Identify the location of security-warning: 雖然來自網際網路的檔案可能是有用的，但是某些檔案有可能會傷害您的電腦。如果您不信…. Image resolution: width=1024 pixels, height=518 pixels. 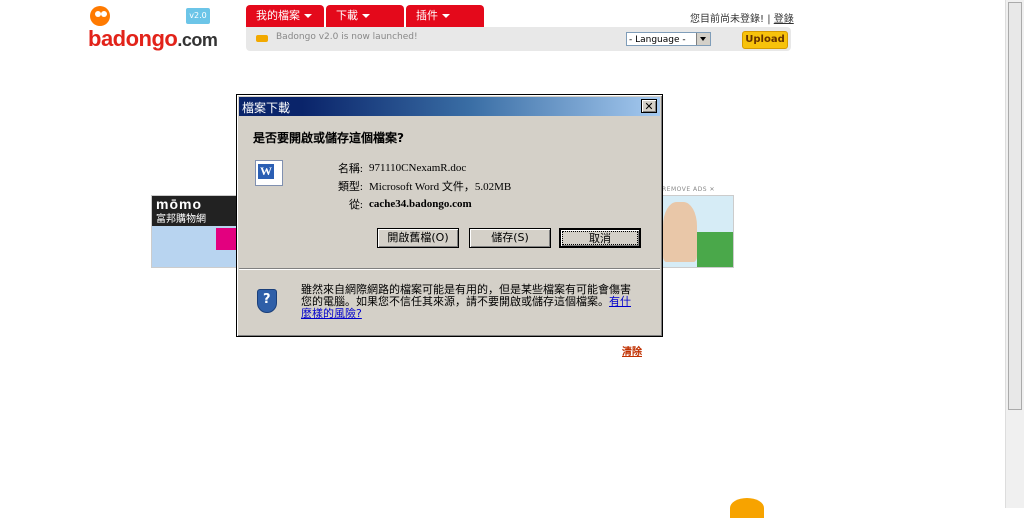
(466, 301).